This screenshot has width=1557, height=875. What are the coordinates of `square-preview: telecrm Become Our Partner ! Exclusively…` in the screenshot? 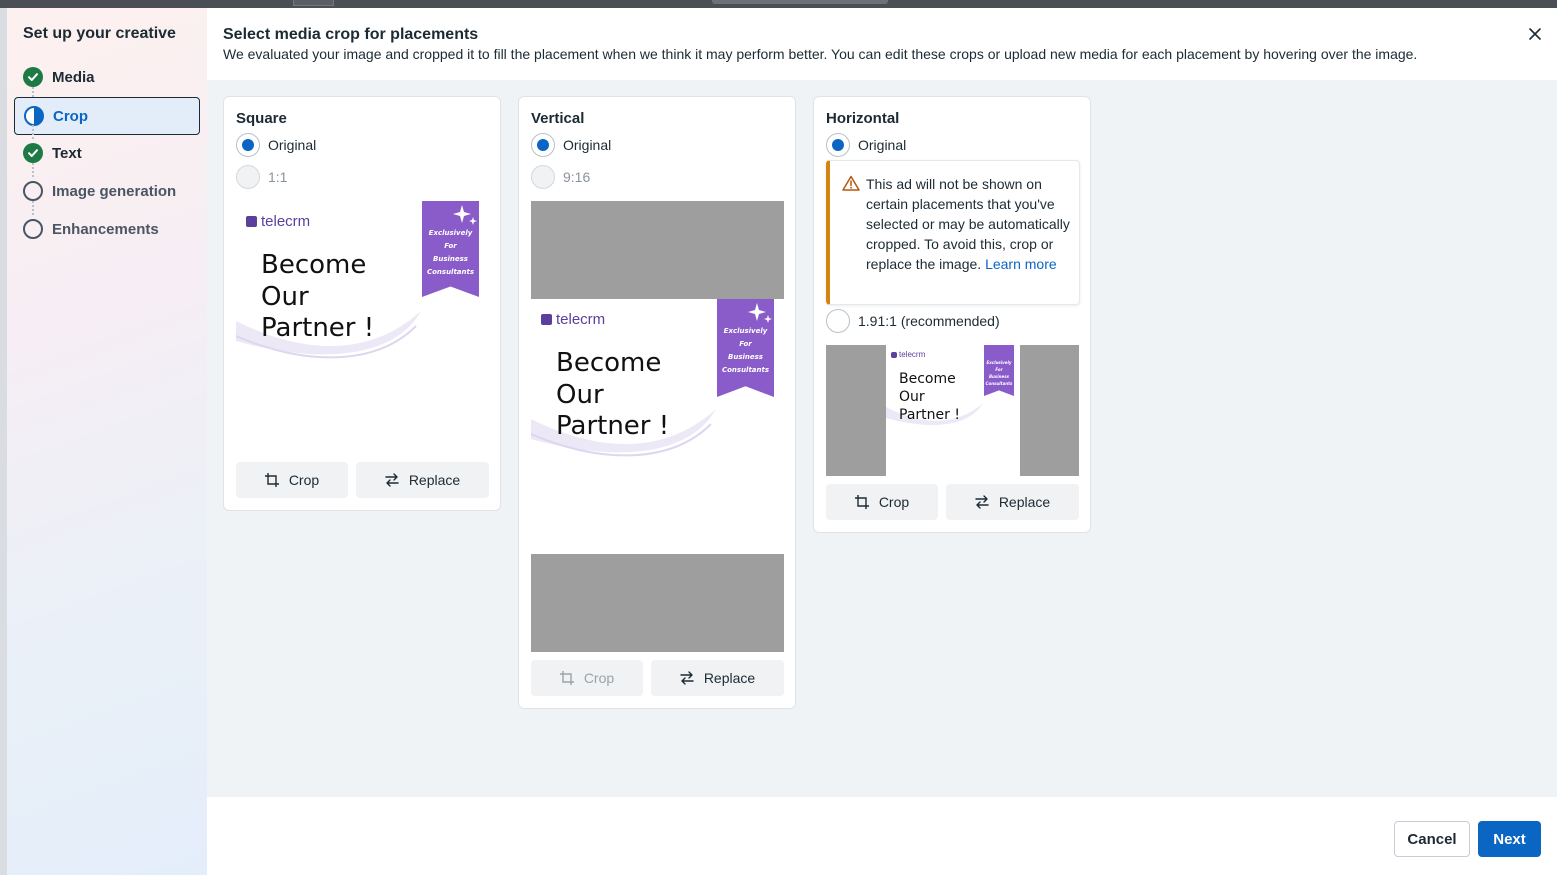 It's located at (362, 327).